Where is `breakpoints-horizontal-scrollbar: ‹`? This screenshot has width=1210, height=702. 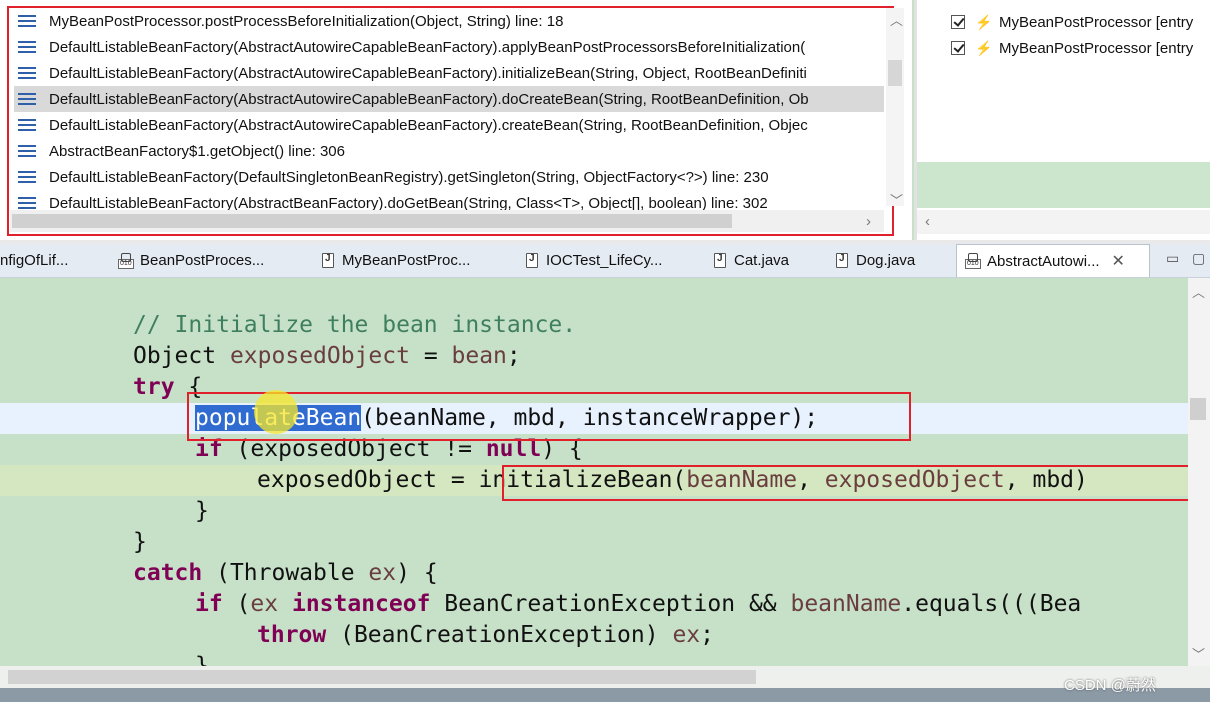 breakpoints-horizontal-scrollbar: ‹ is located at coordinates (1063, 222).